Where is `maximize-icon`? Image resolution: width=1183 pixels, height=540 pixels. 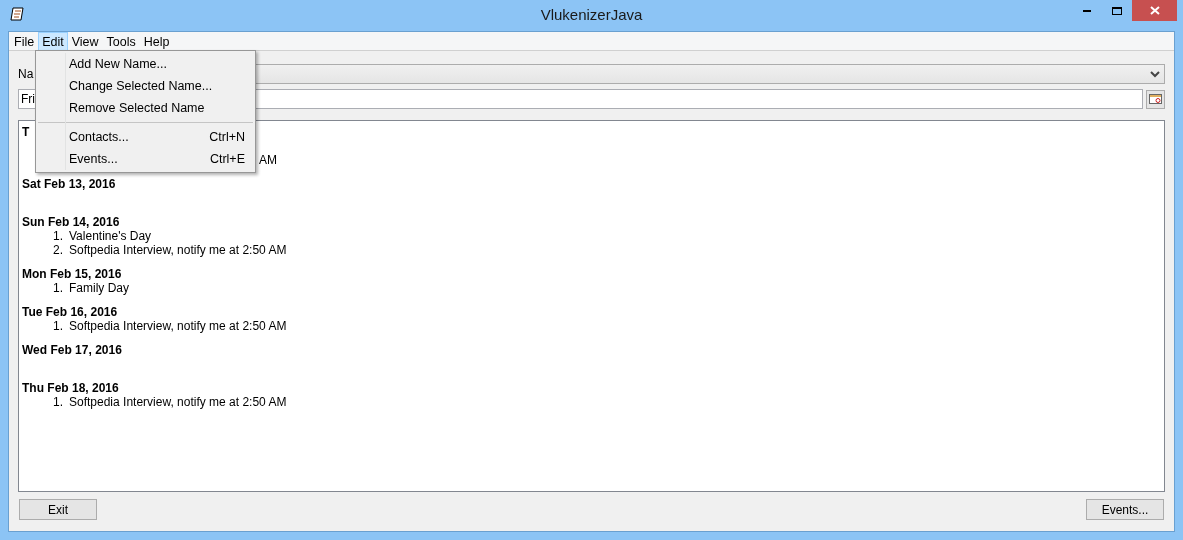 maximize-icon is located at coordinates (1117, 10).